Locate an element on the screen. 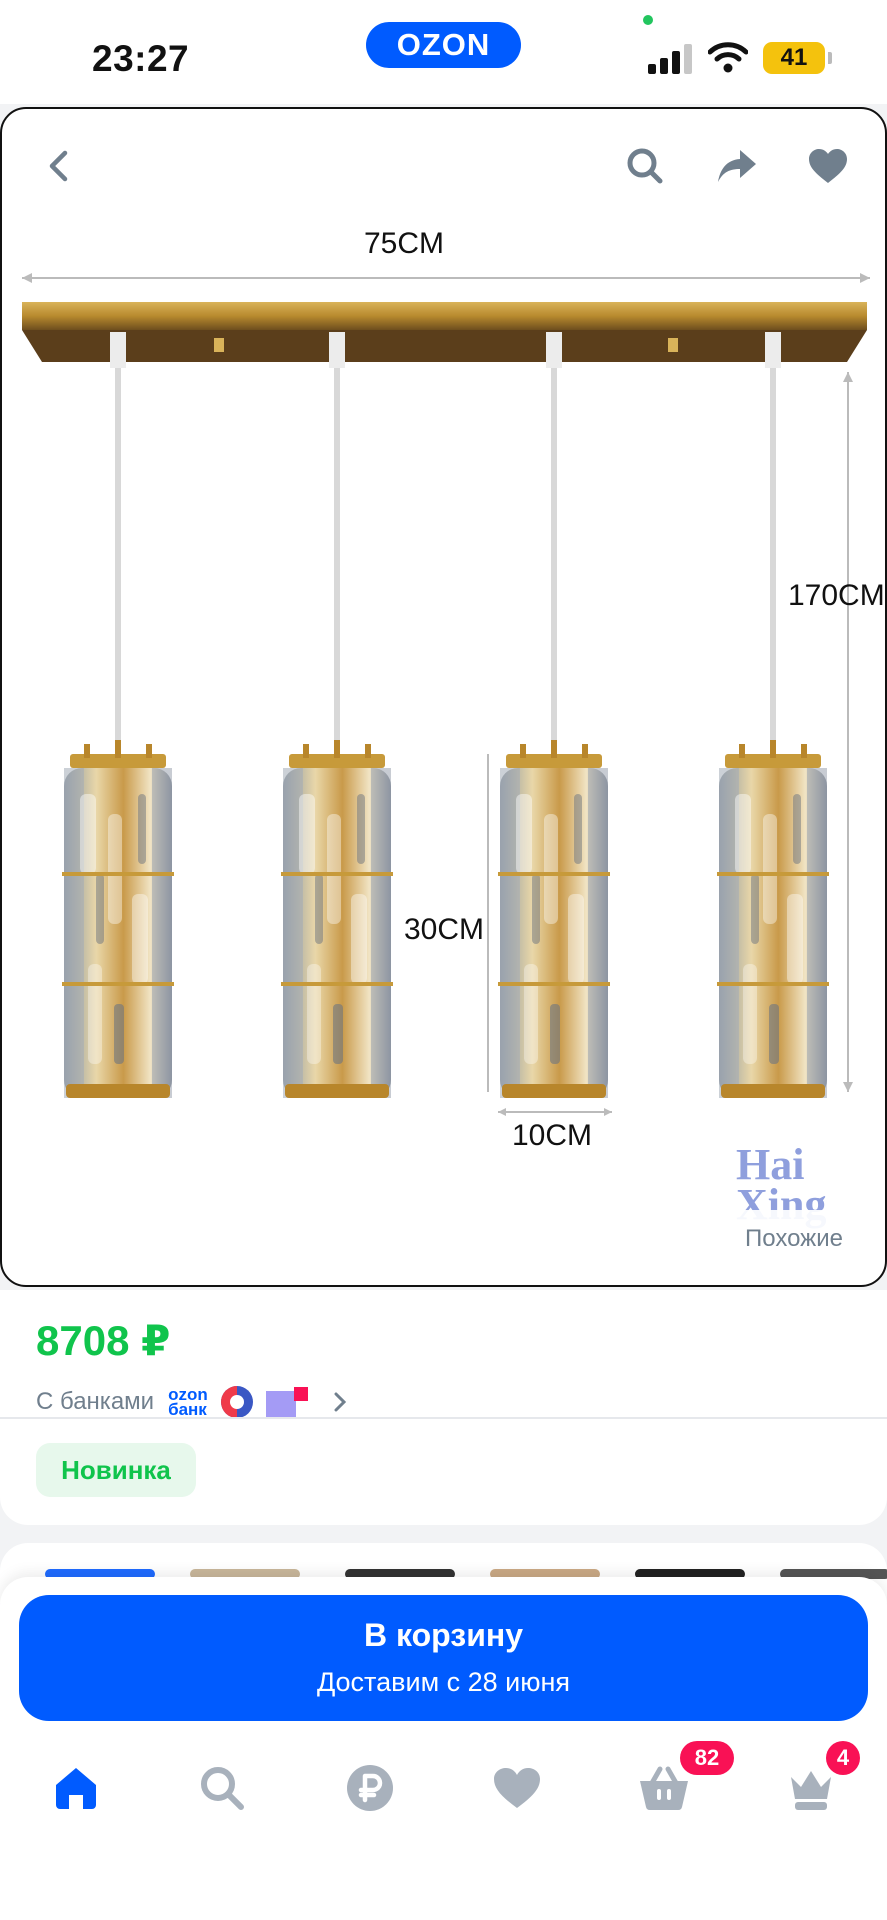  bank-logo-icon is located at coordinates (236, 1402).